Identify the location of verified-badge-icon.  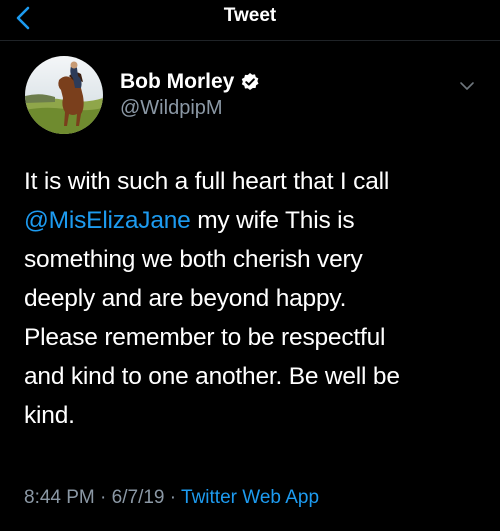
(250, 82).